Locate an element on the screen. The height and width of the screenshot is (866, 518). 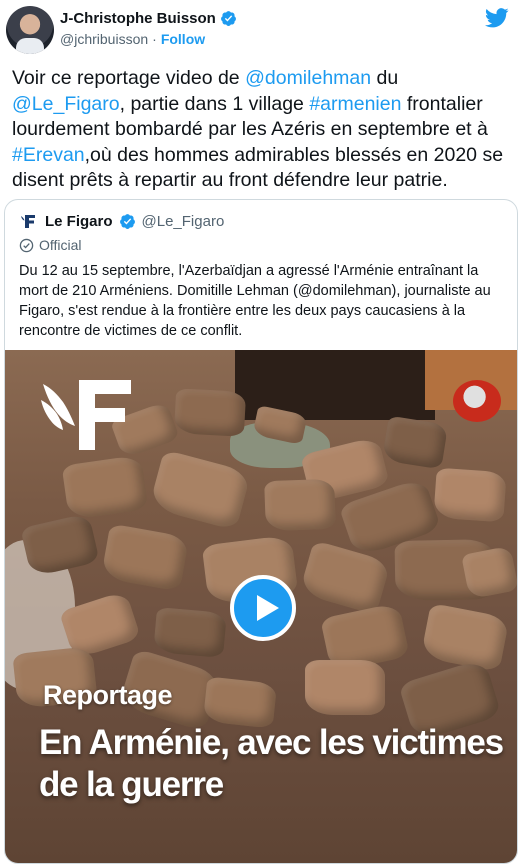
author-handle: @jchribuisson is located at coordinates (104, 39).